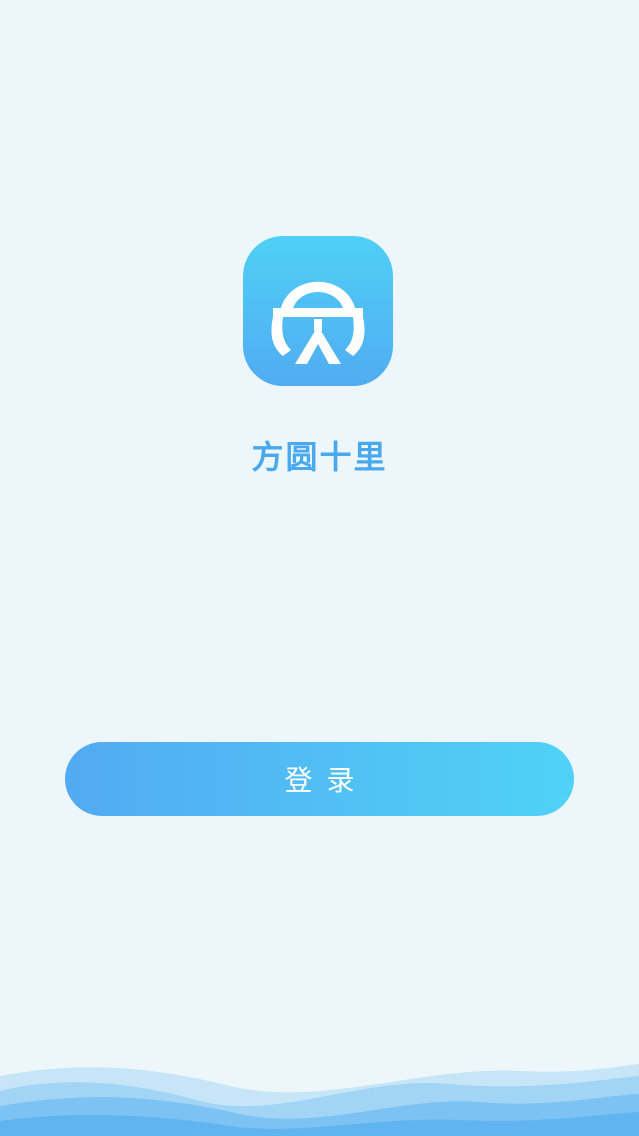 The width and height of the screenshot is (639, 1136). I want to click on app-logo-icon, so click(318, 311).